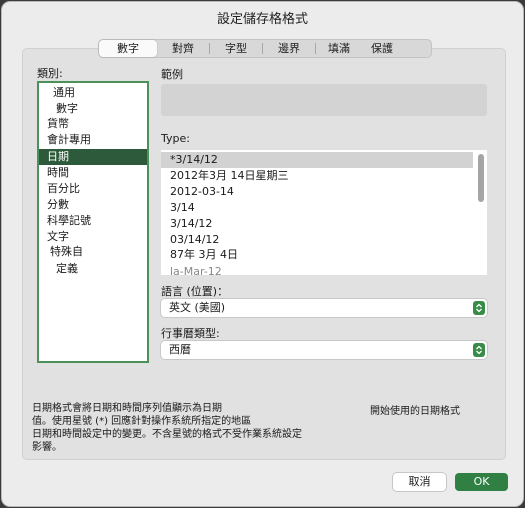 This screenshot has height=508, width=525. Describe the element at coordinates (324, 308) in the screenshot. I see `locale-select: 英文 (美國)` at that location.